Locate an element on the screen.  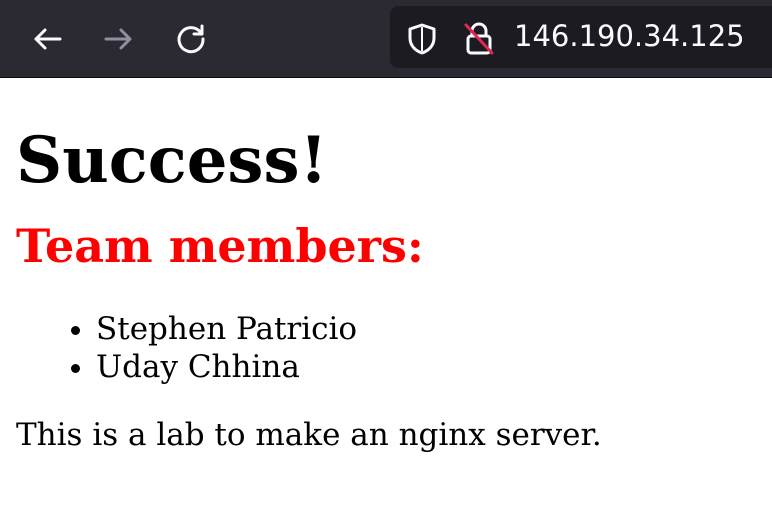
back-arrow-icon is located at coordinates (48, 39).